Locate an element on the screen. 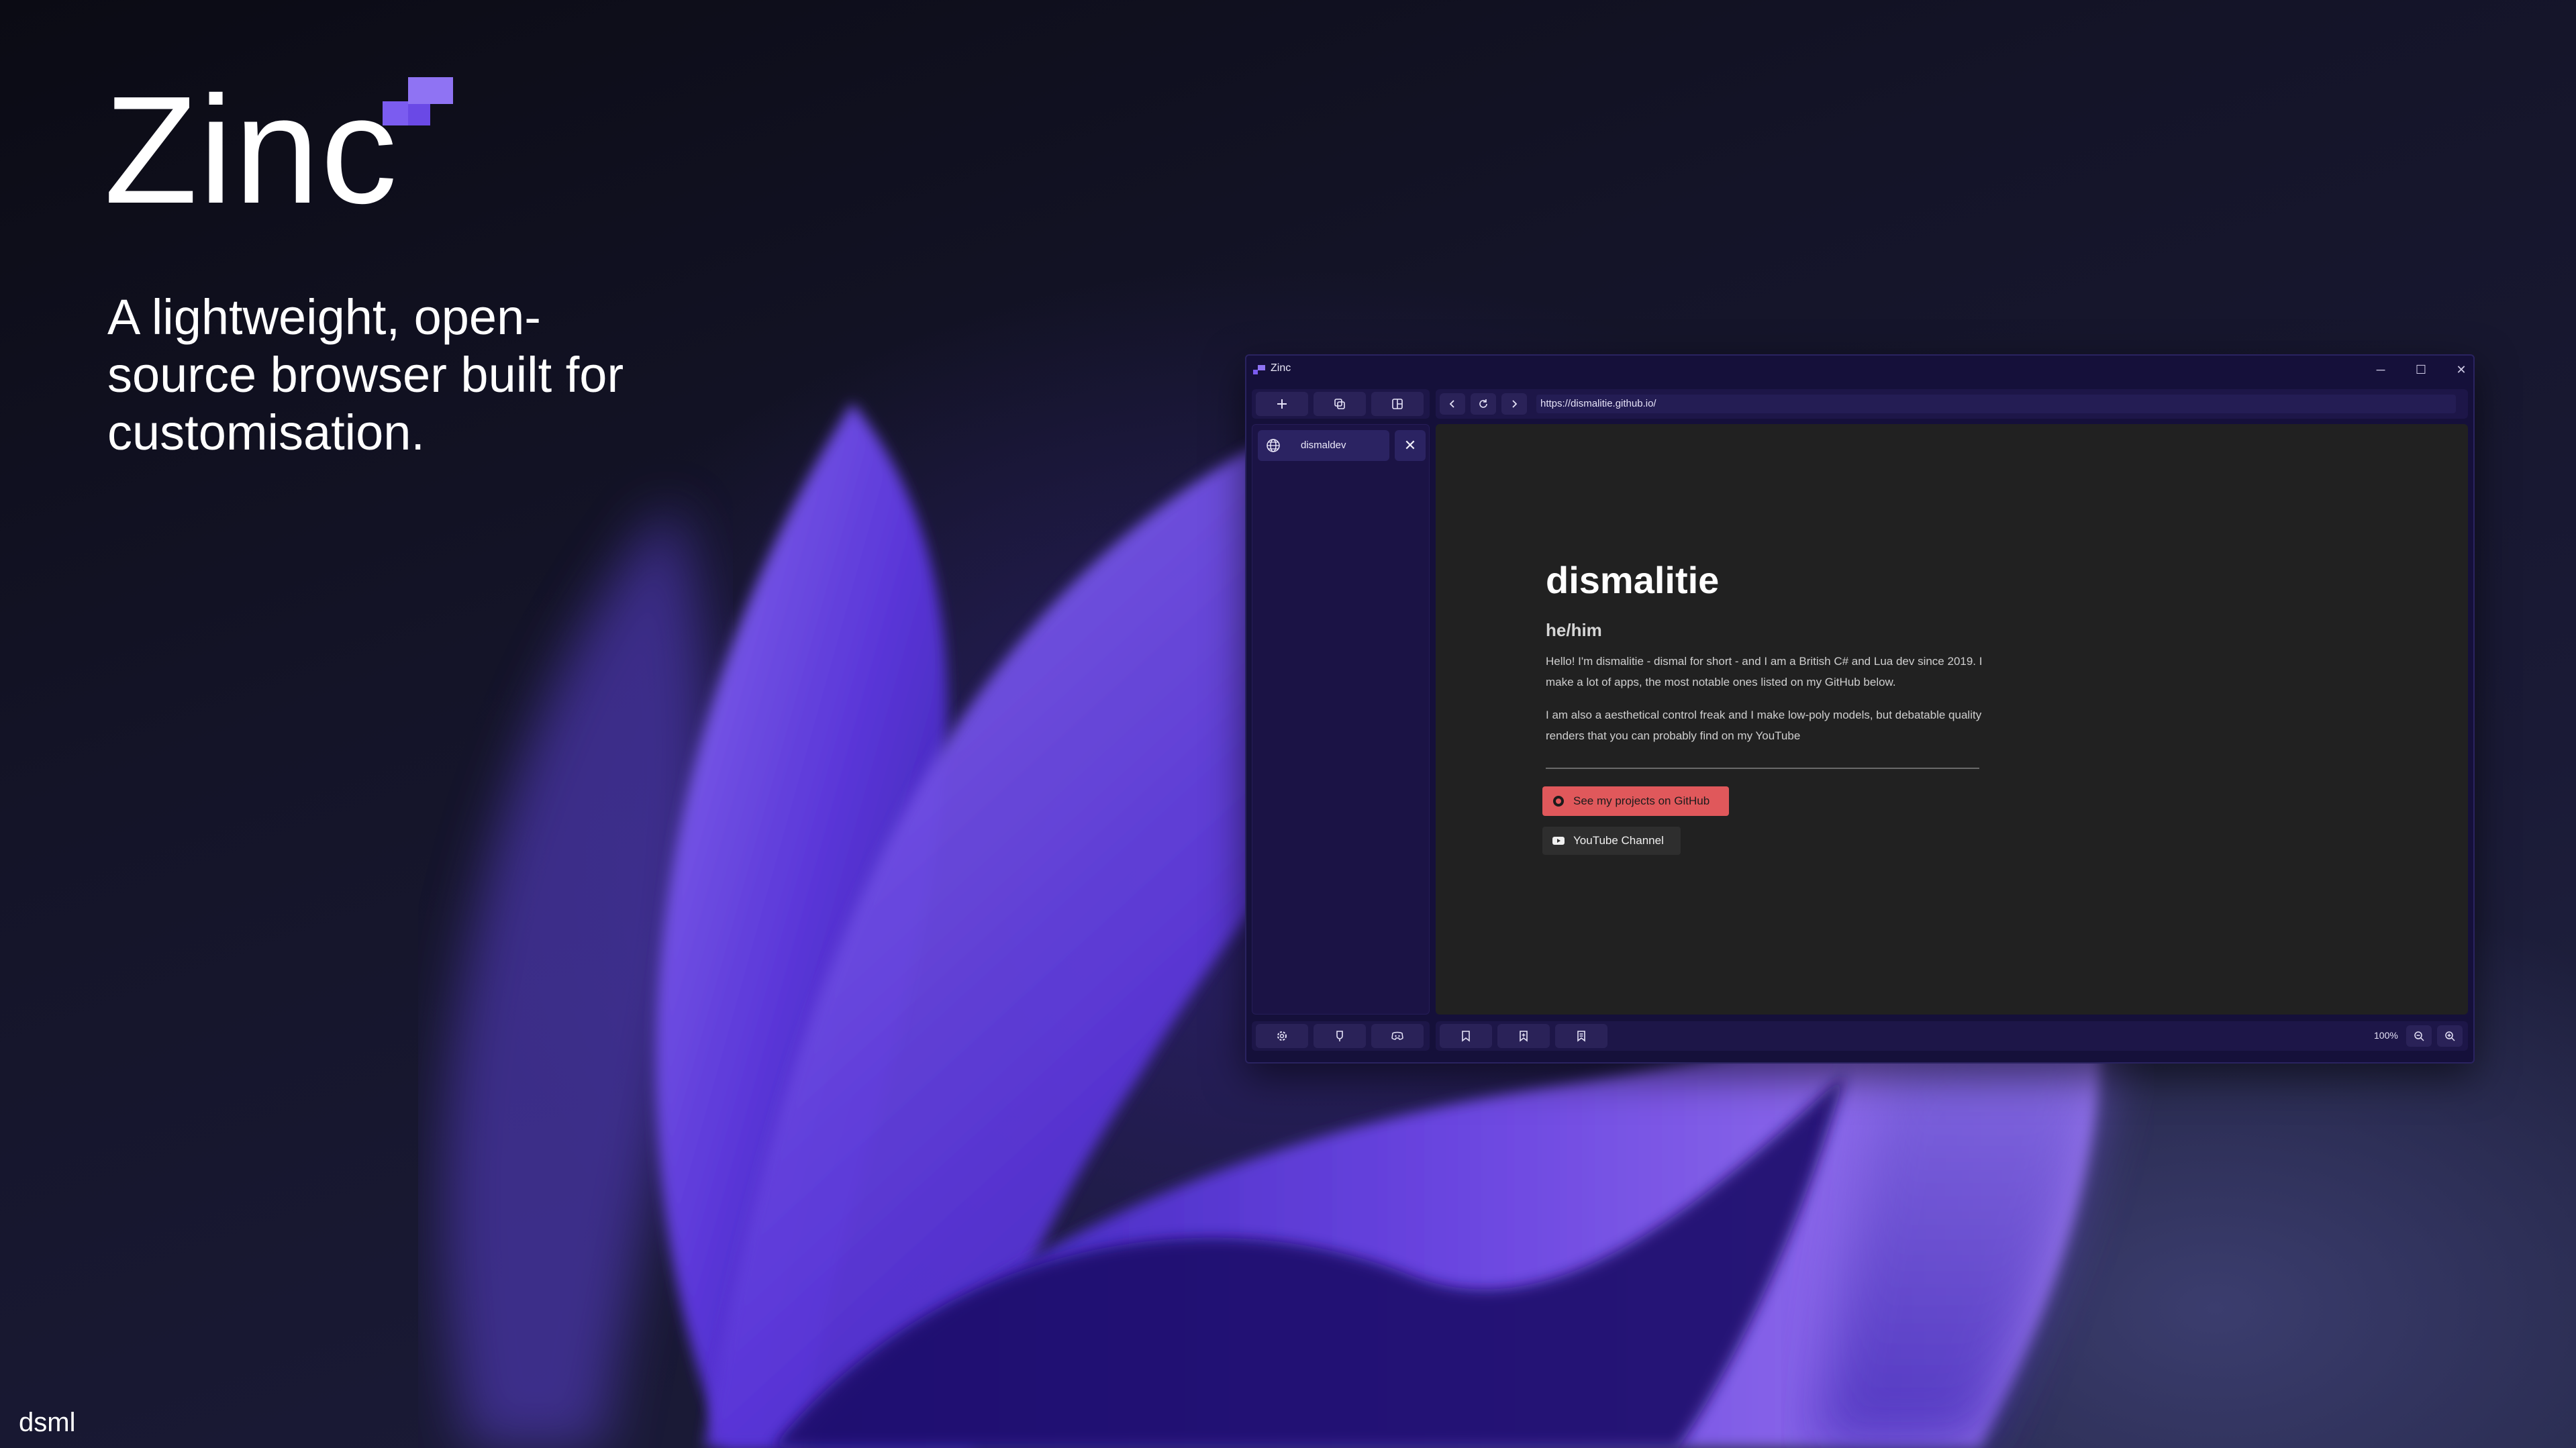 This screenshot has height=1448, width=2576. chevron-right-icon is located at coordinates (1515, 404).